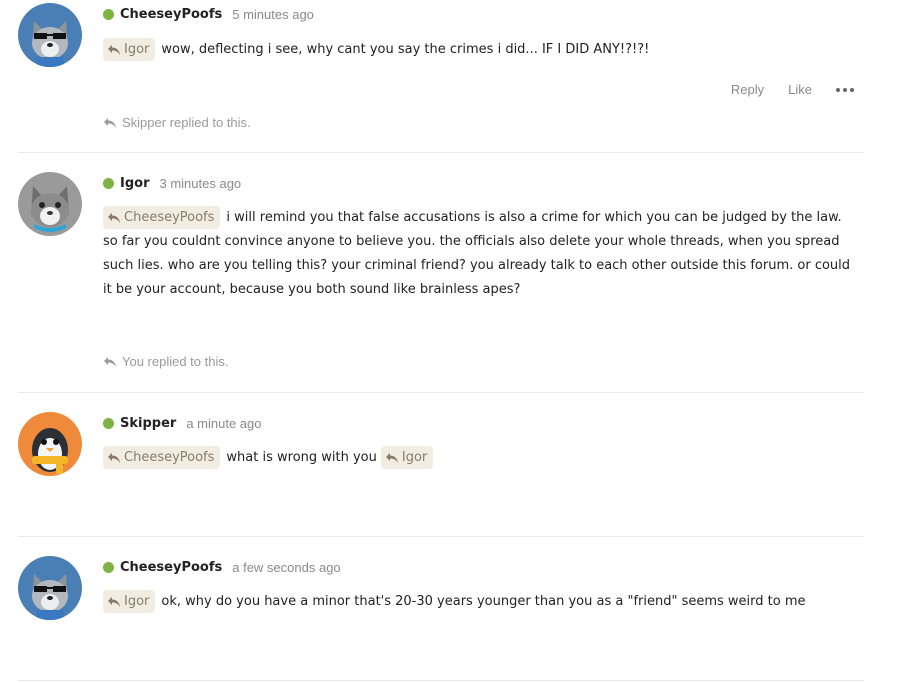 The image size is (898, 683). I want to click on post-timestamp: 5 minutes ago, so click(273, 14).